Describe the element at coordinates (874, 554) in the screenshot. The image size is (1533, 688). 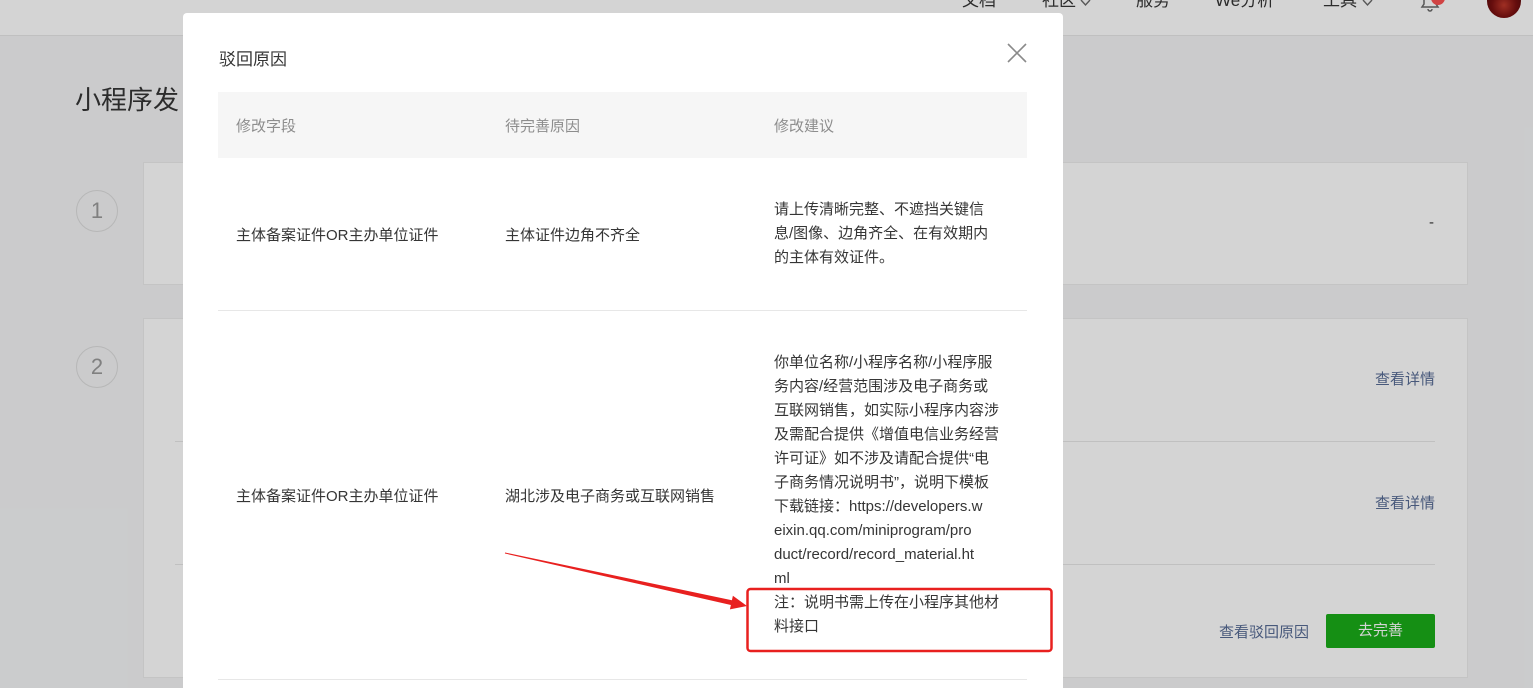
I see `suggestion-line: duct/record/record_material.ht` at that location.